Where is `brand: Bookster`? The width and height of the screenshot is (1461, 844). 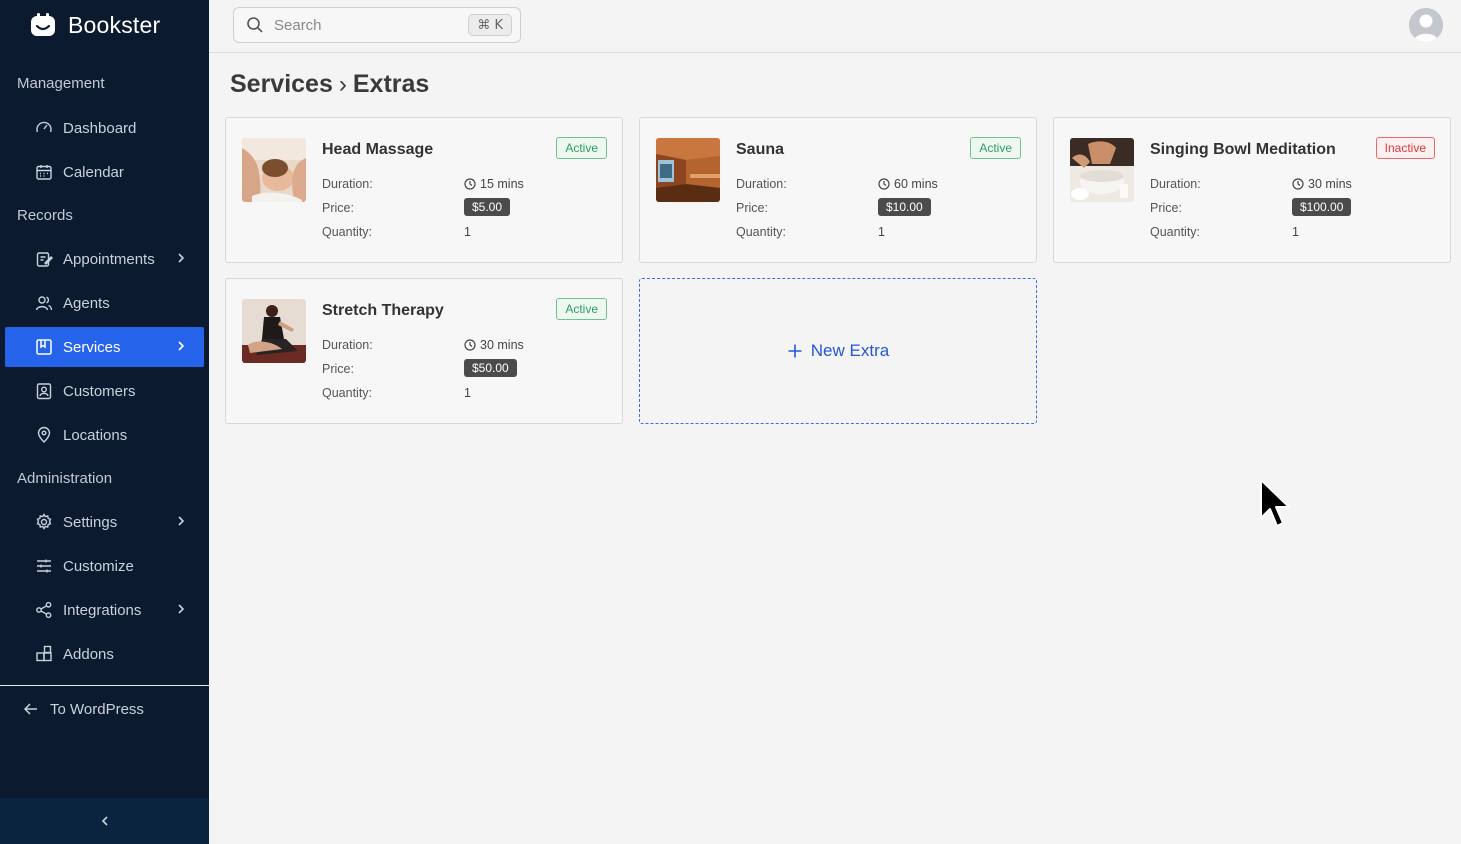
brand: Bookster is located at coordinates (95, 25).